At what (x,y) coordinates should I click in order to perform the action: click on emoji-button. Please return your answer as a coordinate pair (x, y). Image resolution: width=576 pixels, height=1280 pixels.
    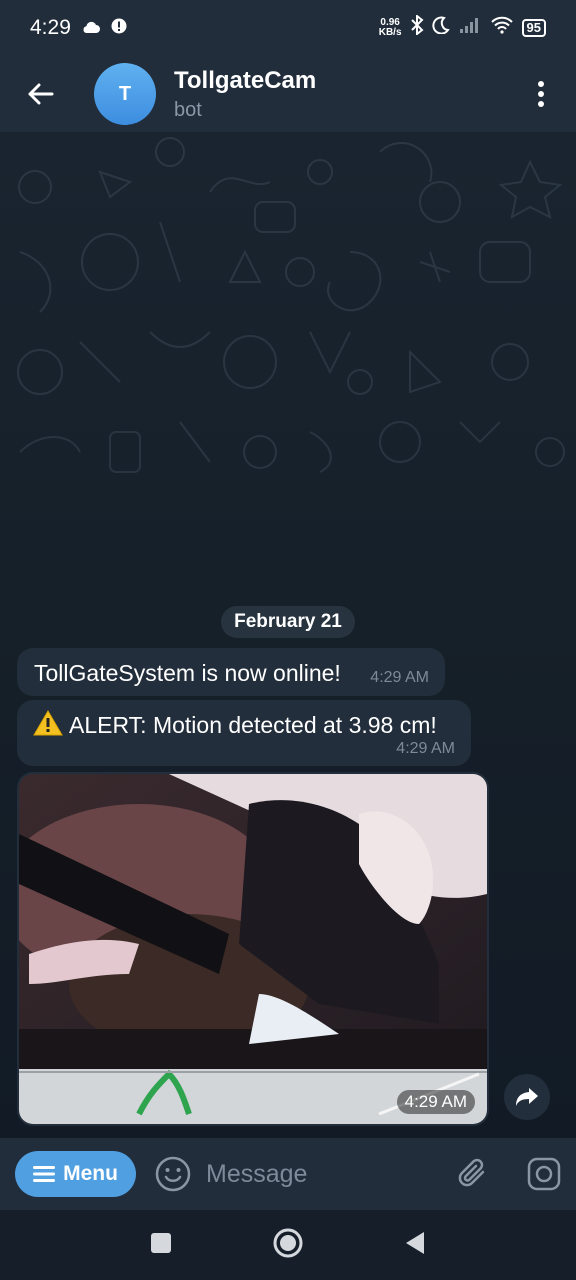
    Looking at the image, I should click on (173, 1174).